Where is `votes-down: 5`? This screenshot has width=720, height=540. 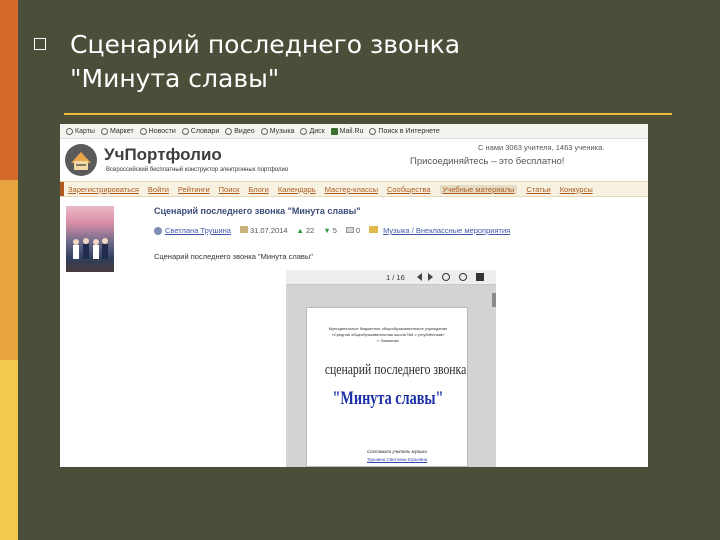
votes-down: 5 is located at coordinates (334, 230).